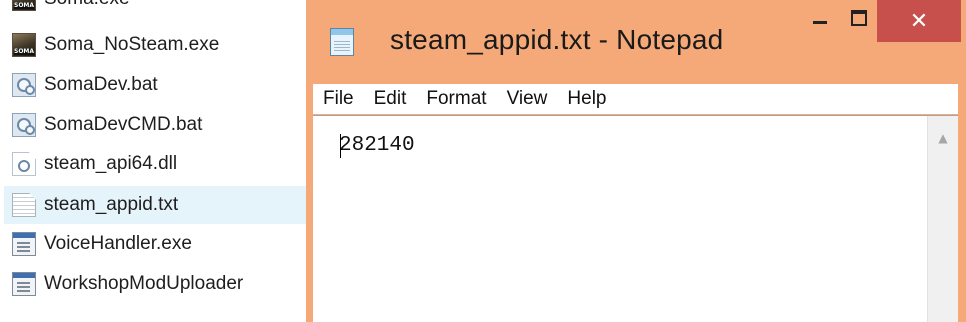  I want to click on file-item-steam-appid-txt: steam_appid.txt, so click(159, 205).